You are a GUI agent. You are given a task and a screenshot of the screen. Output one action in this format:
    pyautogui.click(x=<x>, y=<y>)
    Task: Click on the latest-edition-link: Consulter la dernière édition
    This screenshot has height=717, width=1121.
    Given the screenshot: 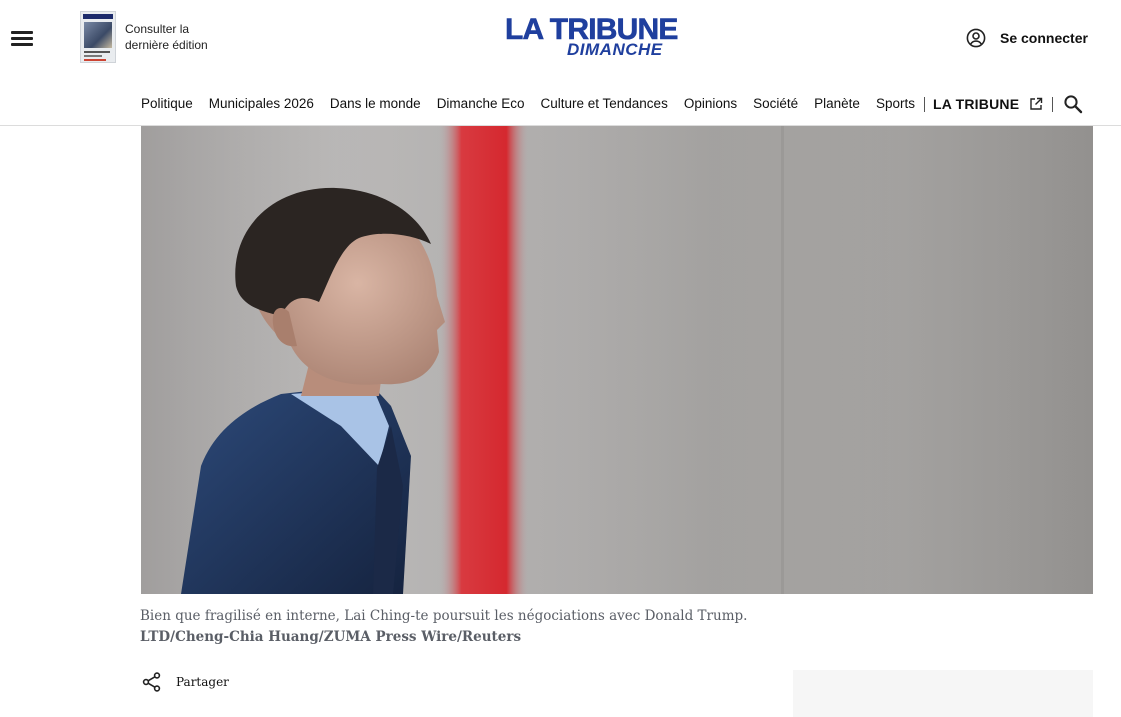 What is the action you would take?
    pyautogui.click(x=152, y=37)
    